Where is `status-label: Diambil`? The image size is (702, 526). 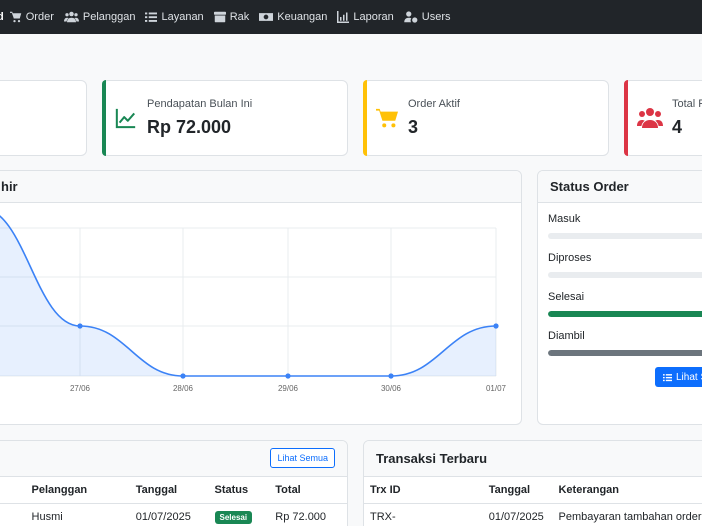 status-label: Diambil is located at coordinates (566, 336).